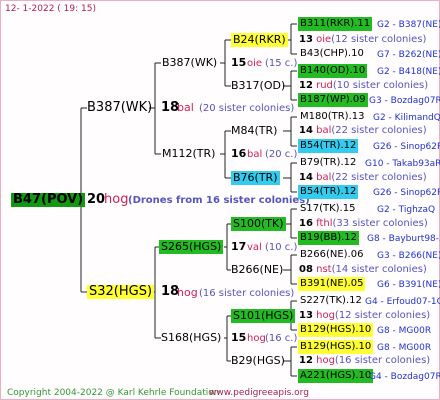 The image size is (440, 400). Describe the element at coordinates (255, 63) in the screenshot. I see `gen3-a-breeder: oie` at that location.